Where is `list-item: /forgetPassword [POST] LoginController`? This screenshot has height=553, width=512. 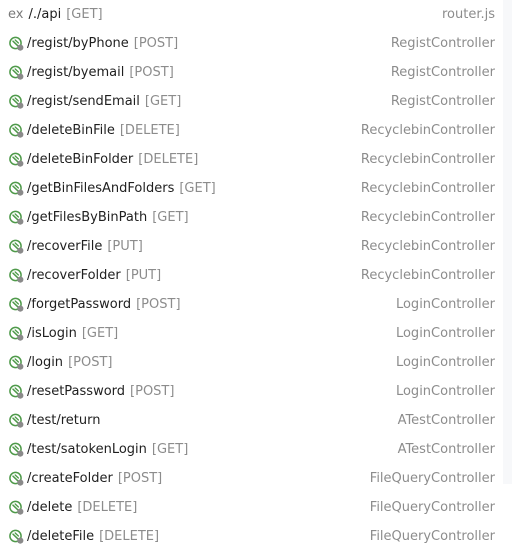 list-item: /forgetPassword [POST] LoginController is located at coordinates (251, 304).